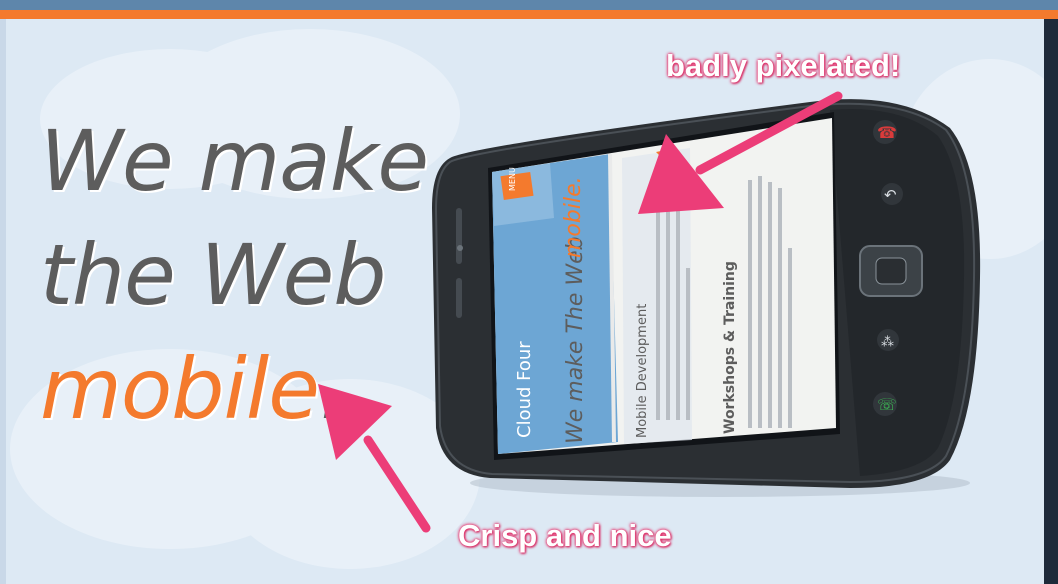 The height and width of the screenshot is (584, 1058). Describe the element at coordinates (374, 458) in the screenshot. I see `arrow-to-headline-icon` at that location.